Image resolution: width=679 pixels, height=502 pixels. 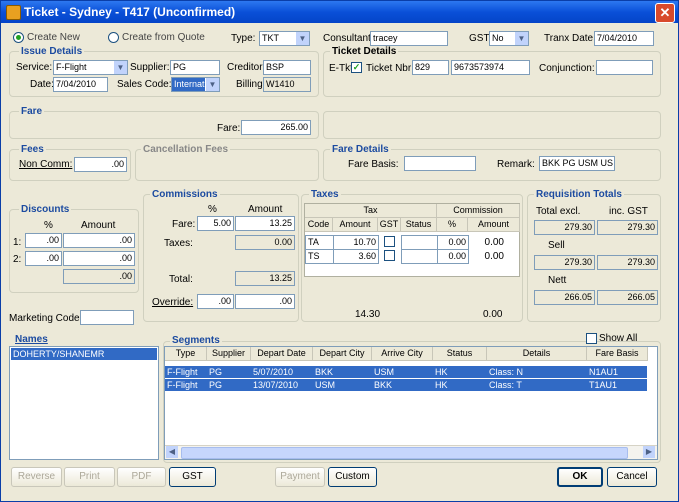 What do you see at coordinates (564, 262) in the screenshot?
I see `sell-excl-value: 279.30` at bounding box center [564, 262].